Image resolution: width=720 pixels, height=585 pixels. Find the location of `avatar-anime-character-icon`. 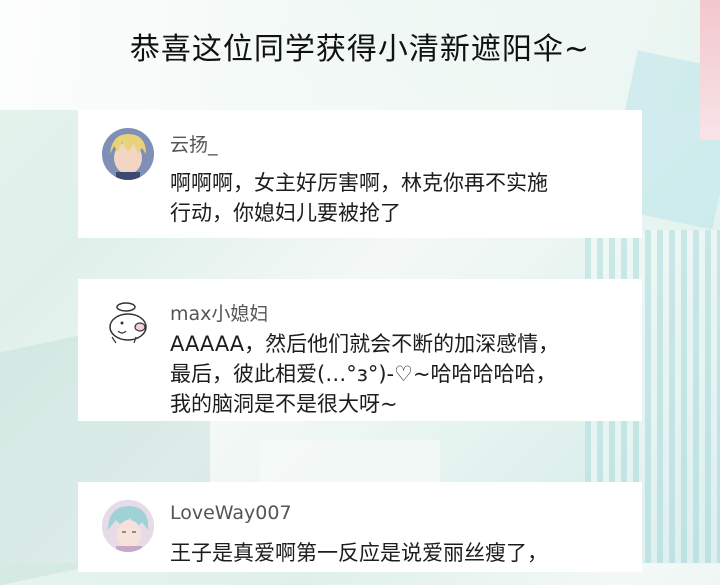

avatar-anime-character-icon is located at coordinates (128, 526).